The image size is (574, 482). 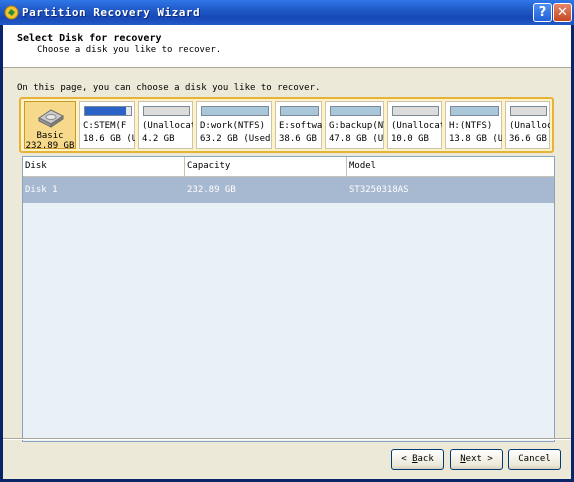 What do you see at coordinates (89, 38) in the screenshot?
I see `page-title: Select Disk for recovery` at bounding box center [89, 38].